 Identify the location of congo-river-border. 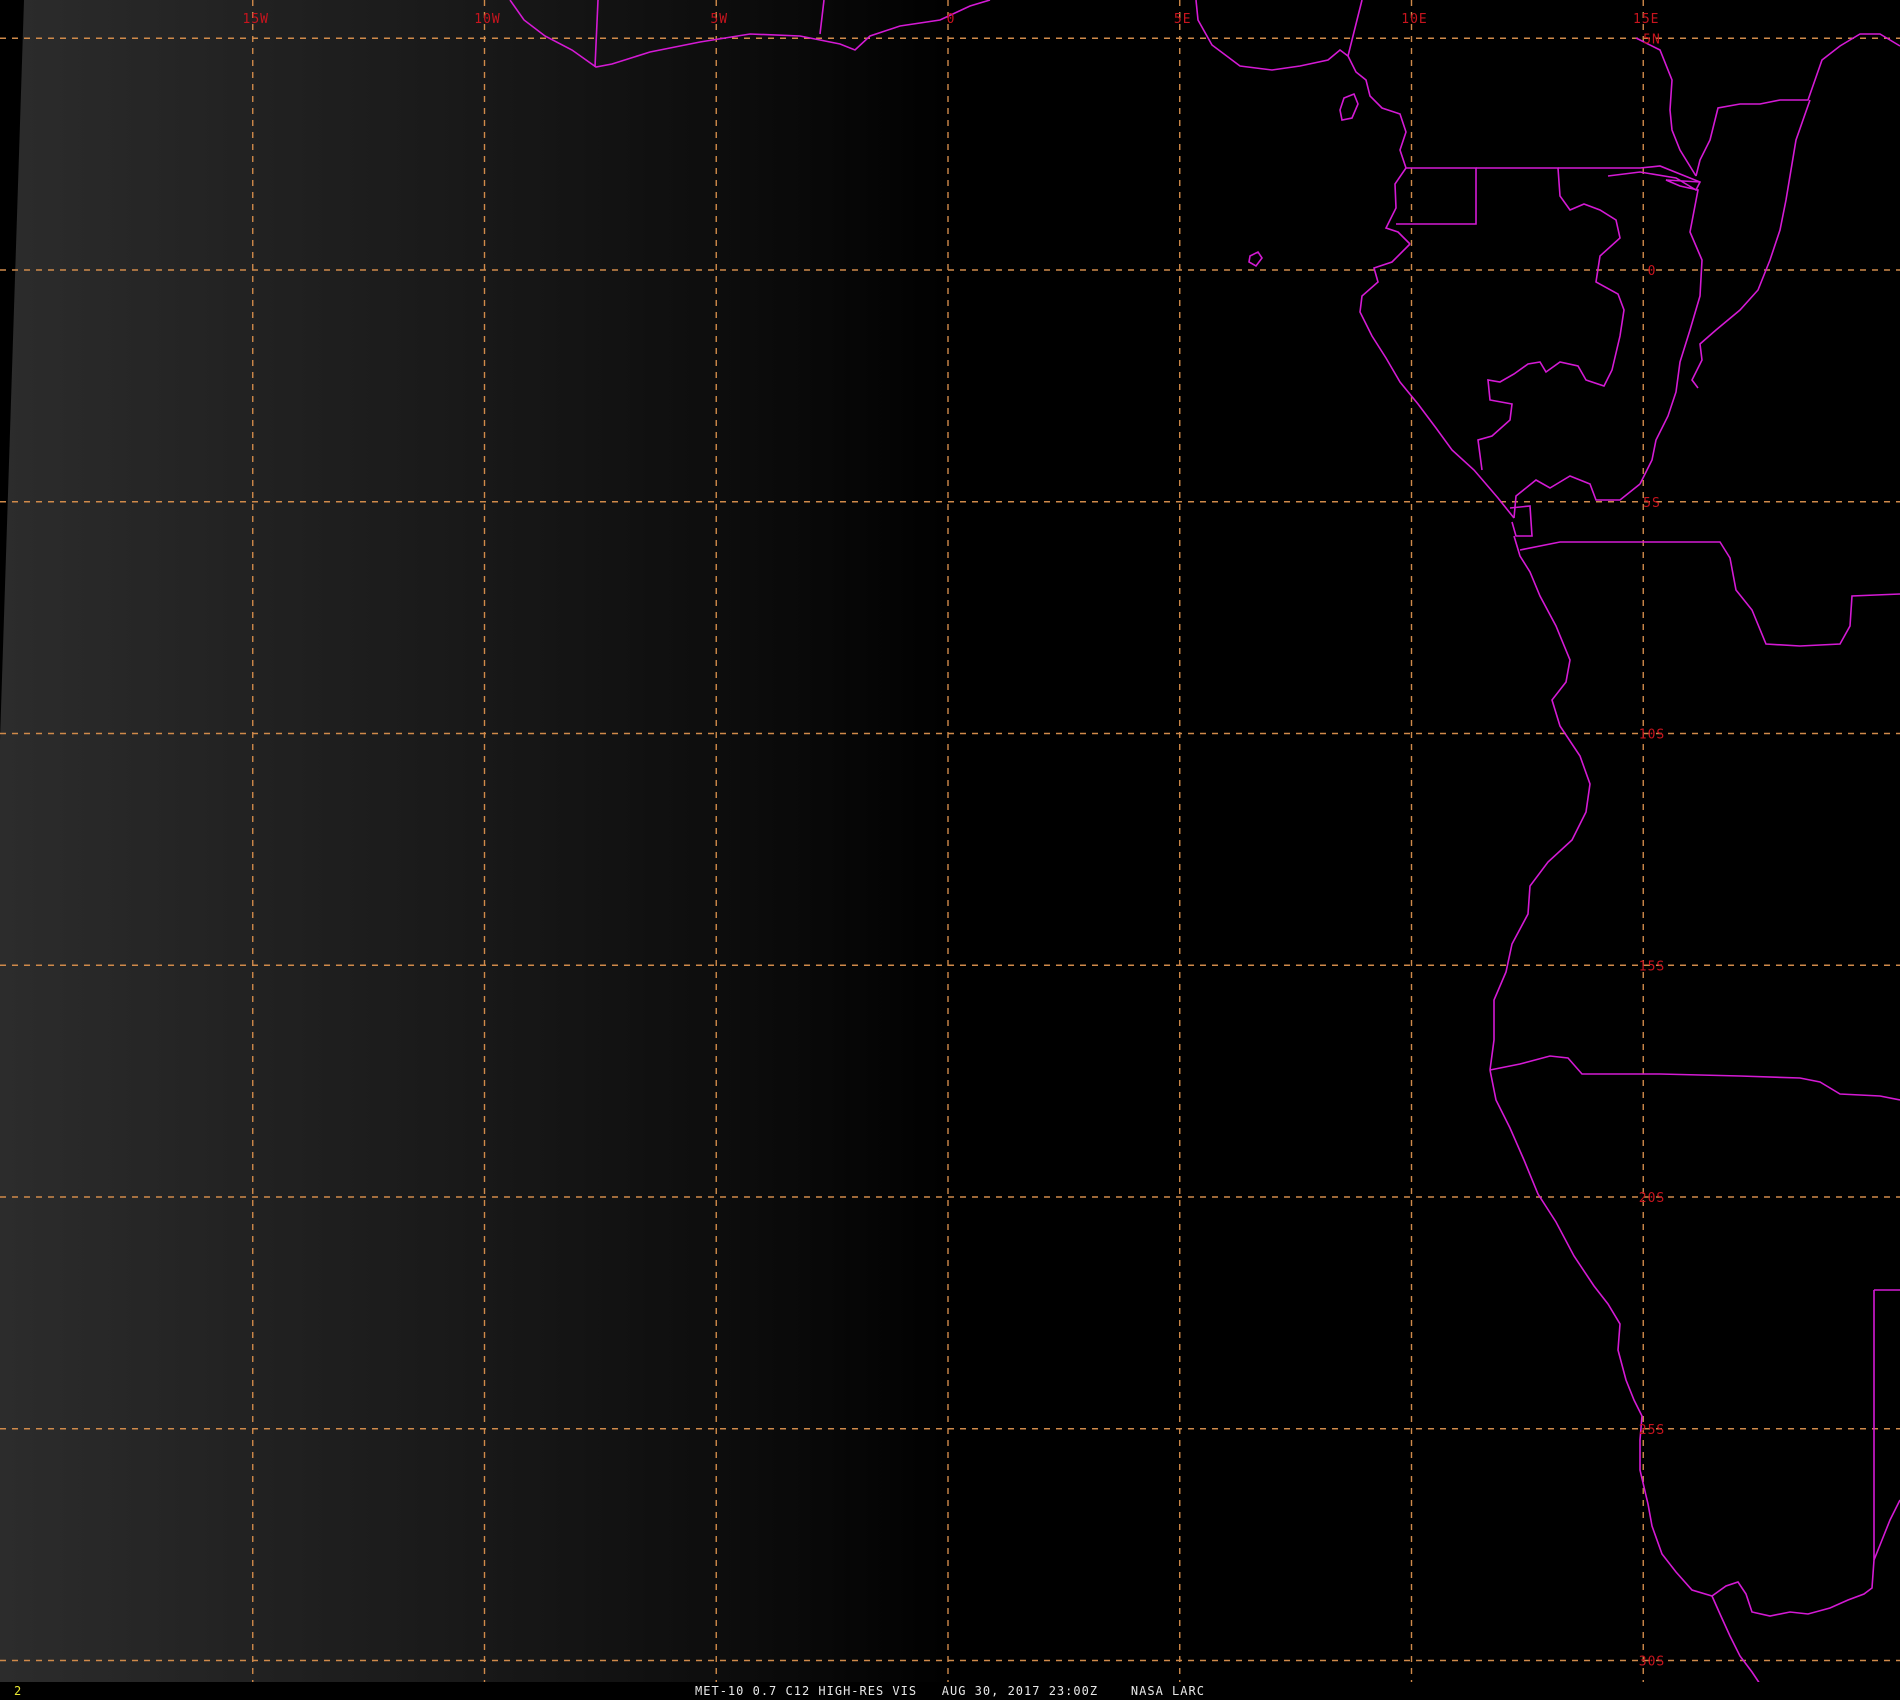
(1671, 332).